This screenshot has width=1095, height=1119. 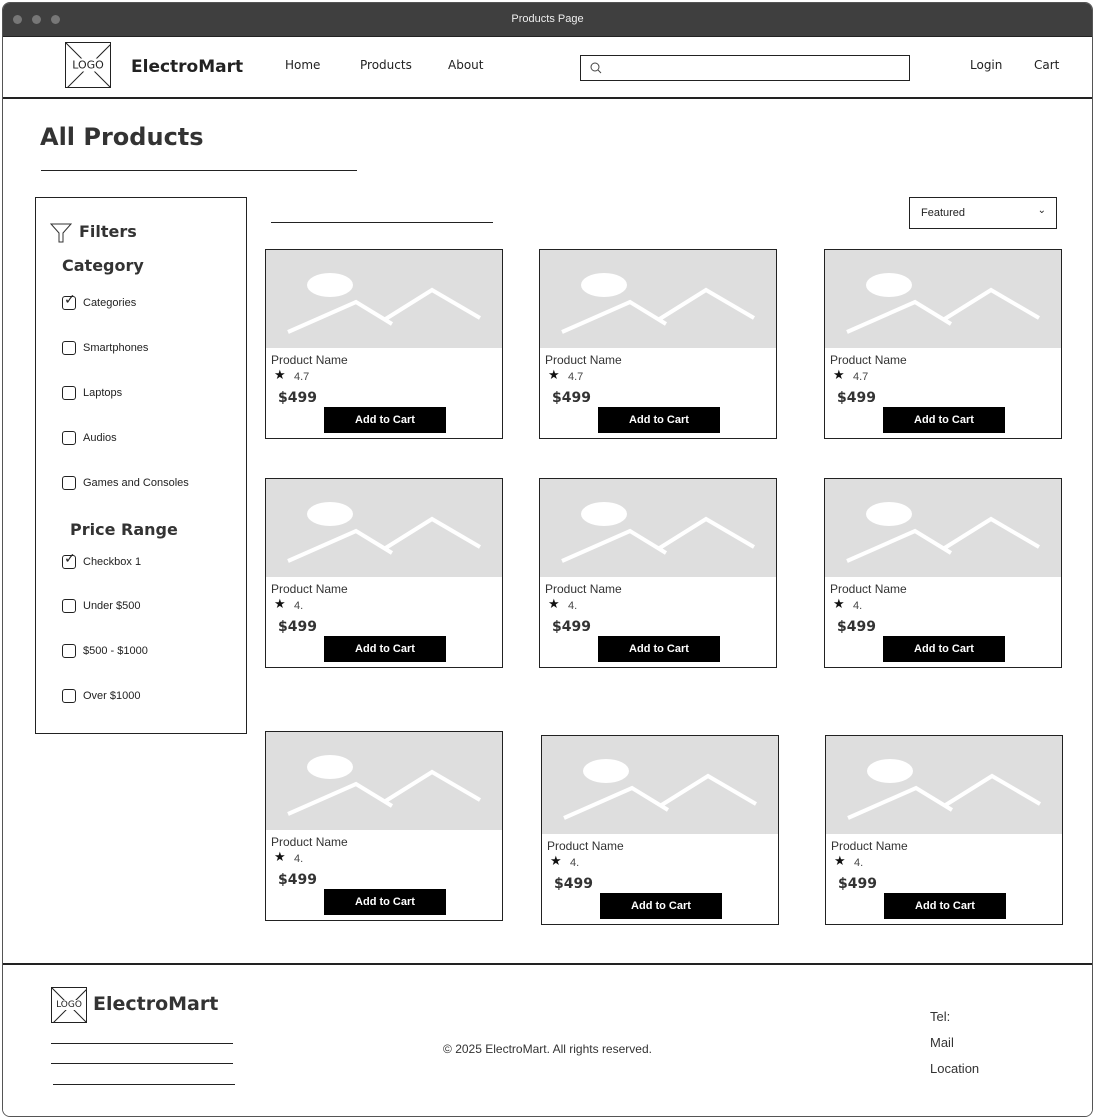 I want to click on product-rating: 4.7, so click(x=861, y=377).